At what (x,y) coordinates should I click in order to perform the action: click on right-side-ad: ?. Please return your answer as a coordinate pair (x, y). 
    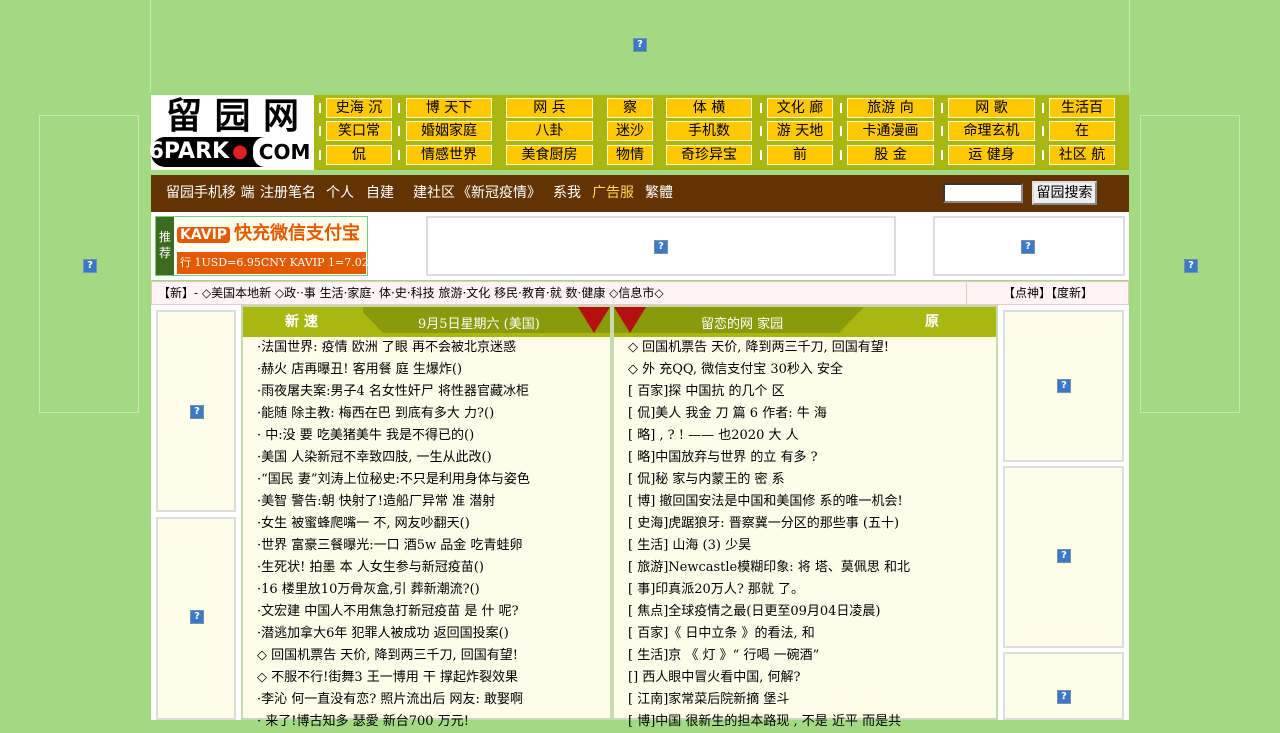
    Looking at the image, I should click on (1190, 264).